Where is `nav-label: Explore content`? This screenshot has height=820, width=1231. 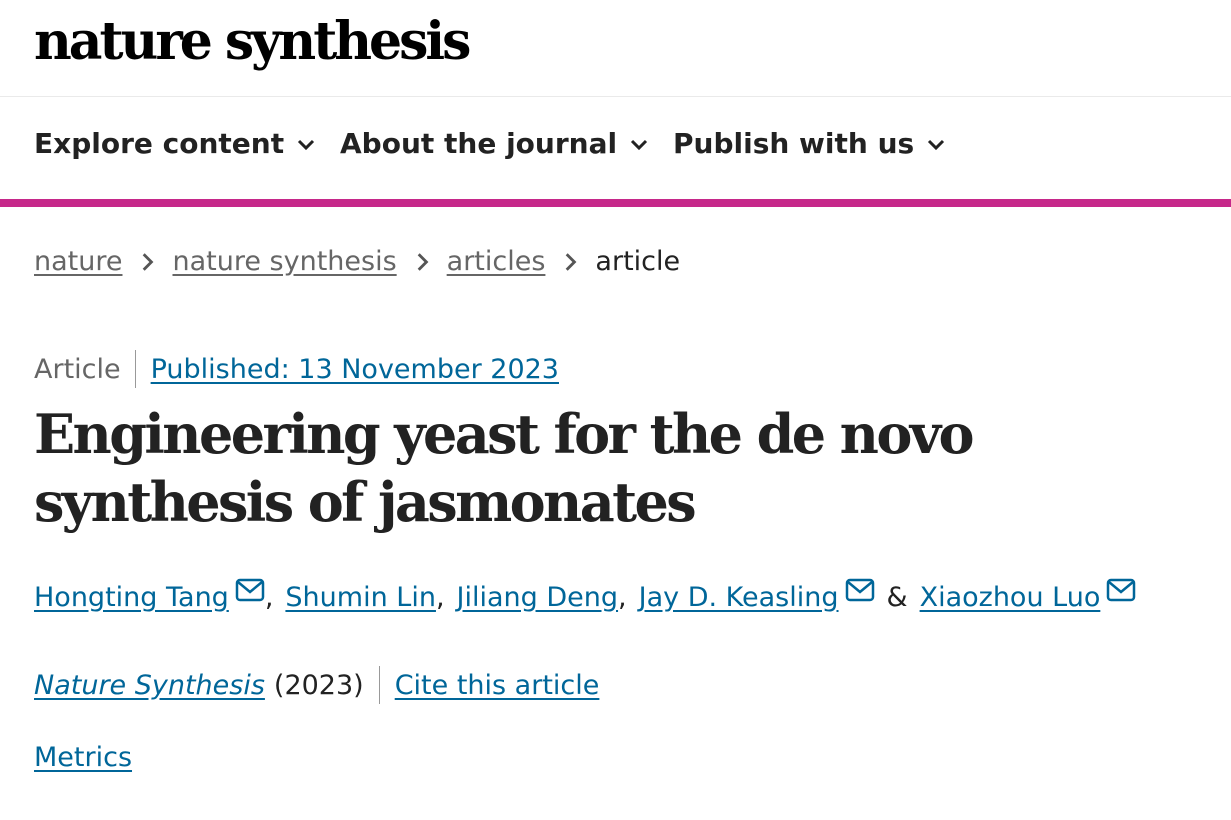
nav-label: Explore content is located at coordinates (159, 143).